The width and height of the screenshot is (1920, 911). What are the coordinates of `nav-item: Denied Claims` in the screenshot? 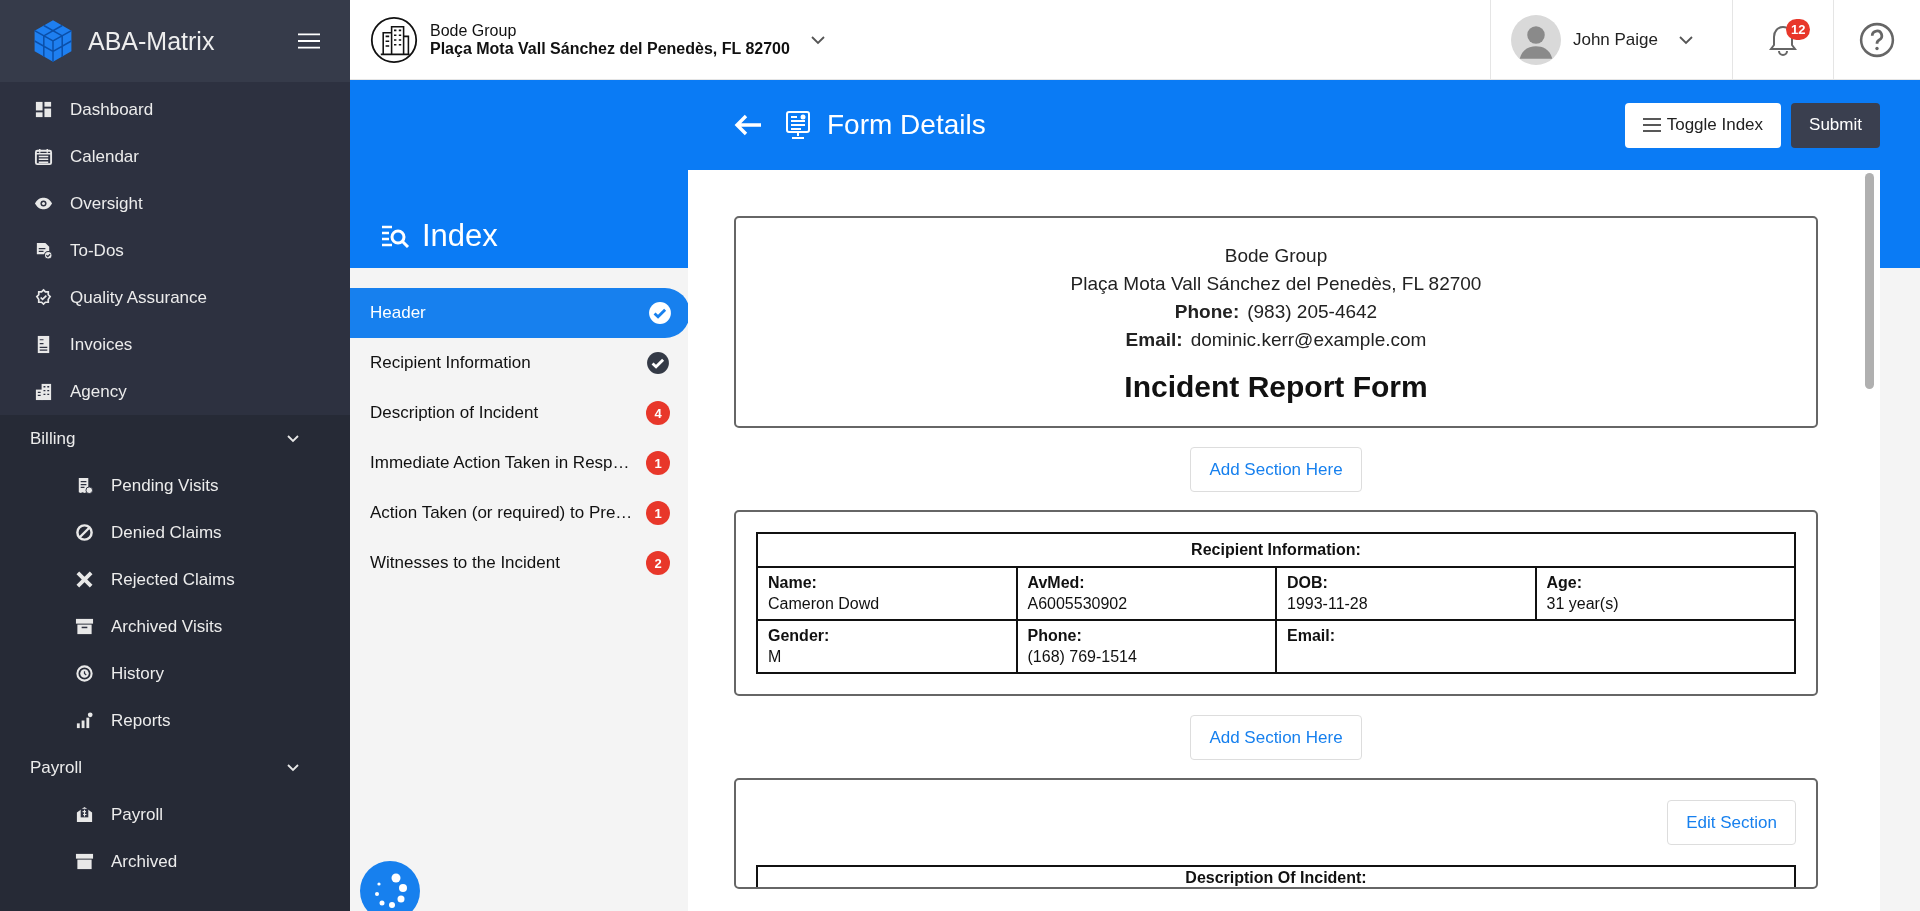 It's located at (175, 532).